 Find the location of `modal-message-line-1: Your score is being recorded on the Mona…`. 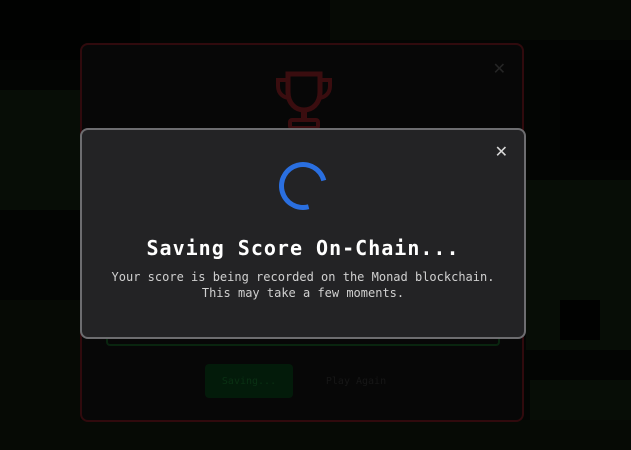

modal-message-line-1: Your score is being recorded on the Mona… is located at coordinates (303, 277).